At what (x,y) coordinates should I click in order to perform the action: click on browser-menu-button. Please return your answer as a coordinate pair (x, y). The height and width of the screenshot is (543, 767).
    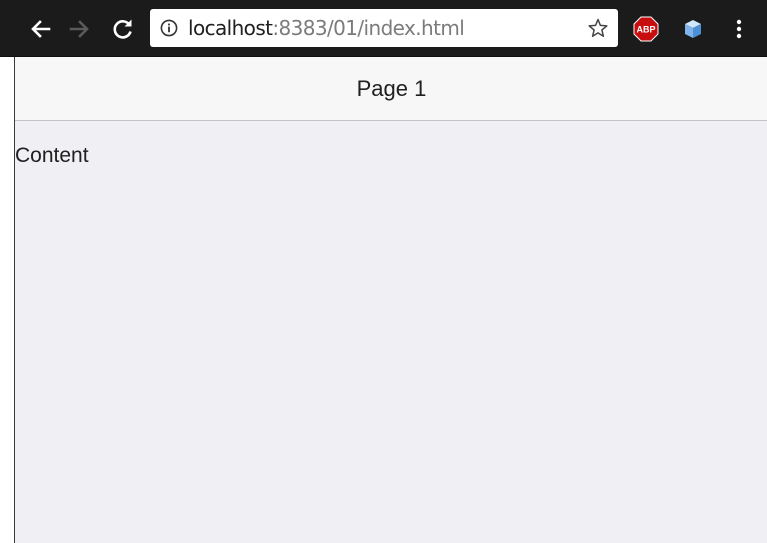
    Looking at the image, I should click on (739, 29).